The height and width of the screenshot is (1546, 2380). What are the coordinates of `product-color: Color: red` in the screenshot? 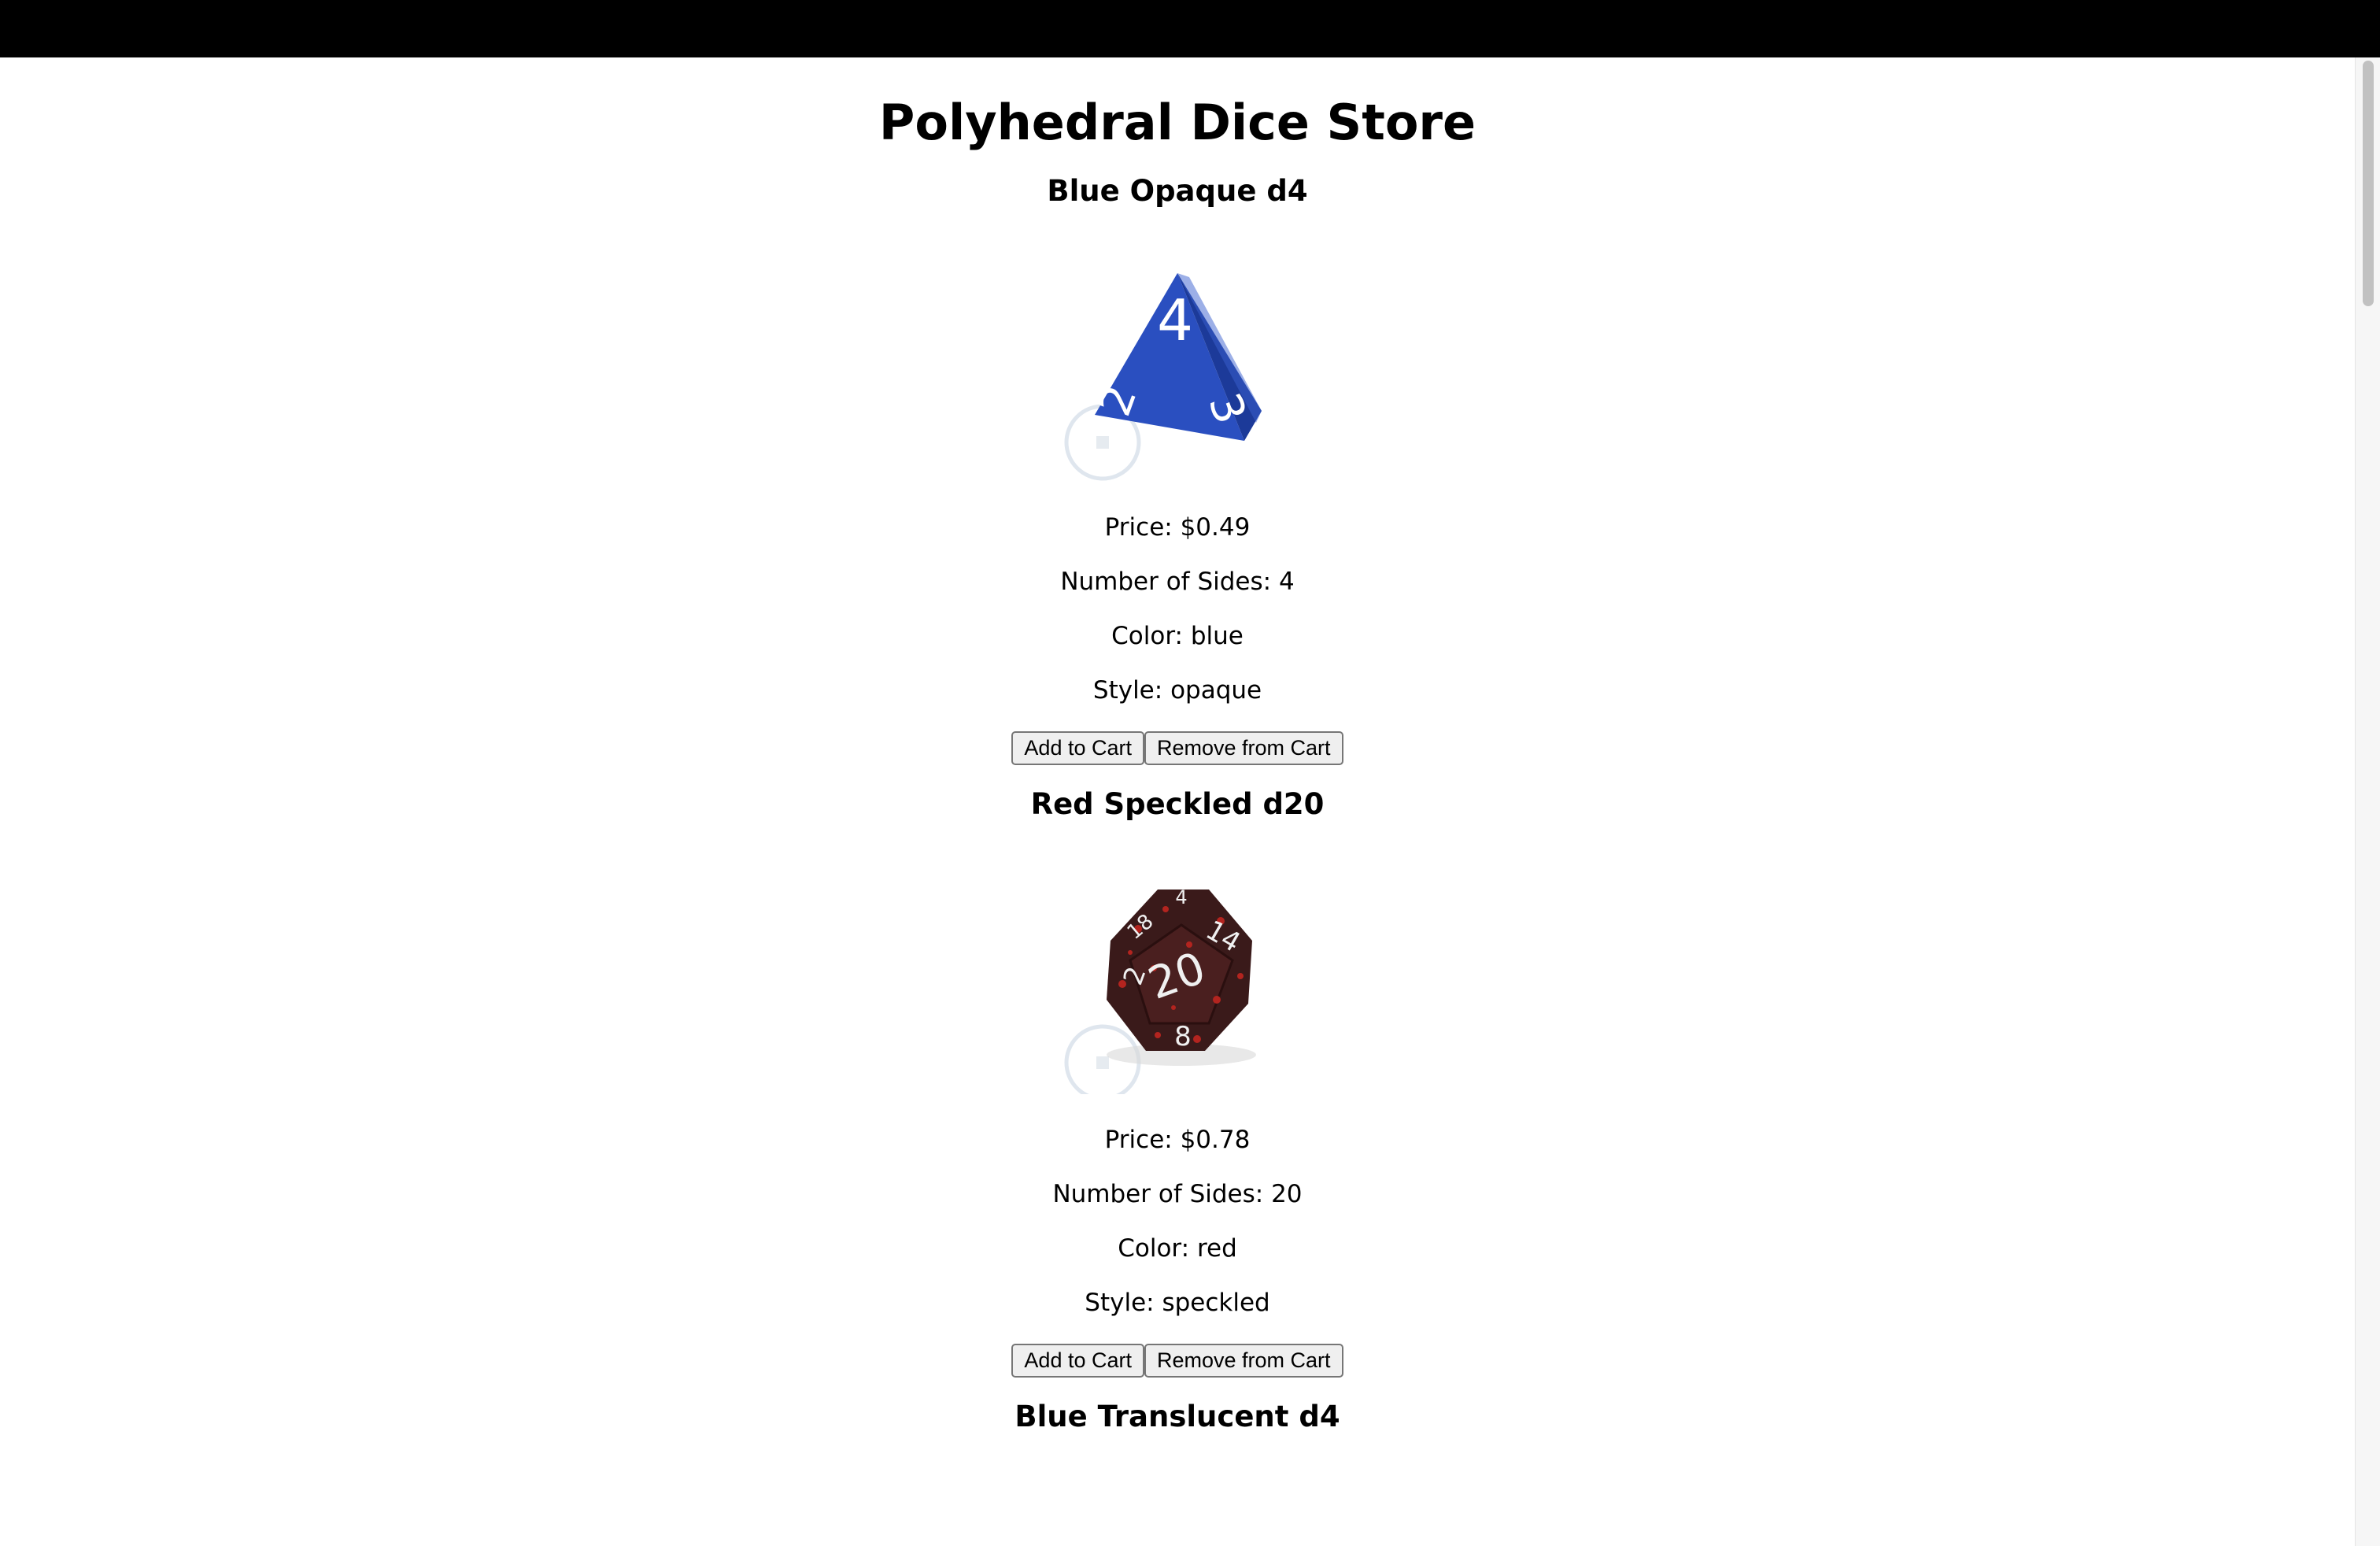 It's located at (1177, 1248).